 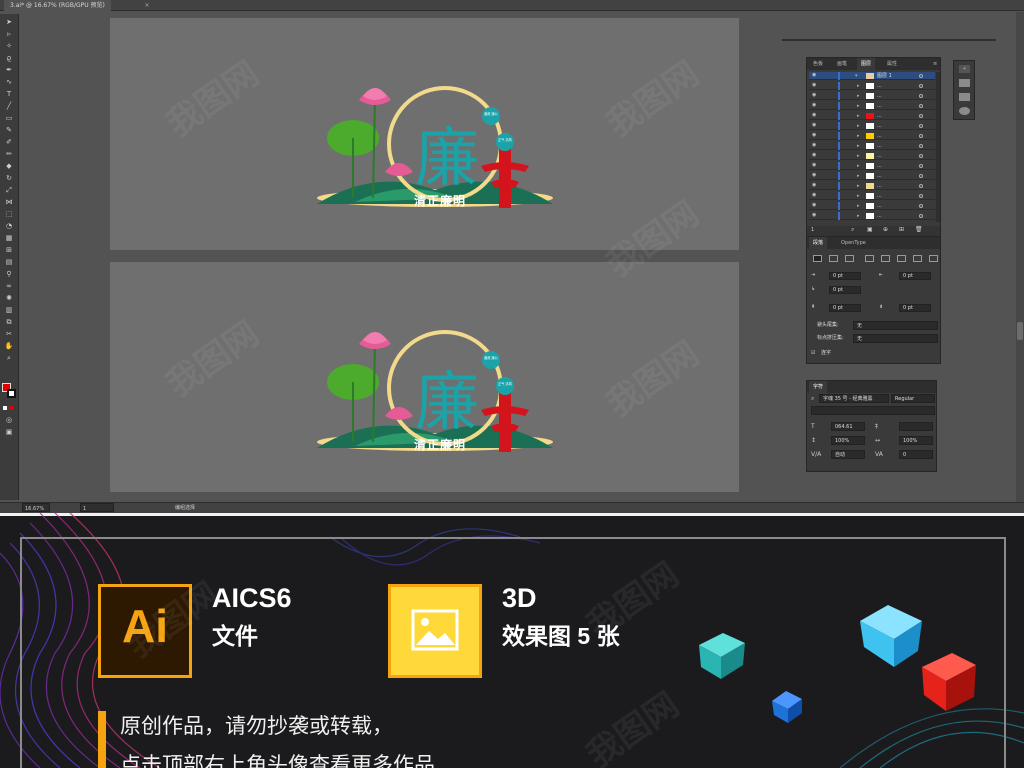 I want to click on paintbrush-tool-icon: ✎, so click(x=9, y=130).